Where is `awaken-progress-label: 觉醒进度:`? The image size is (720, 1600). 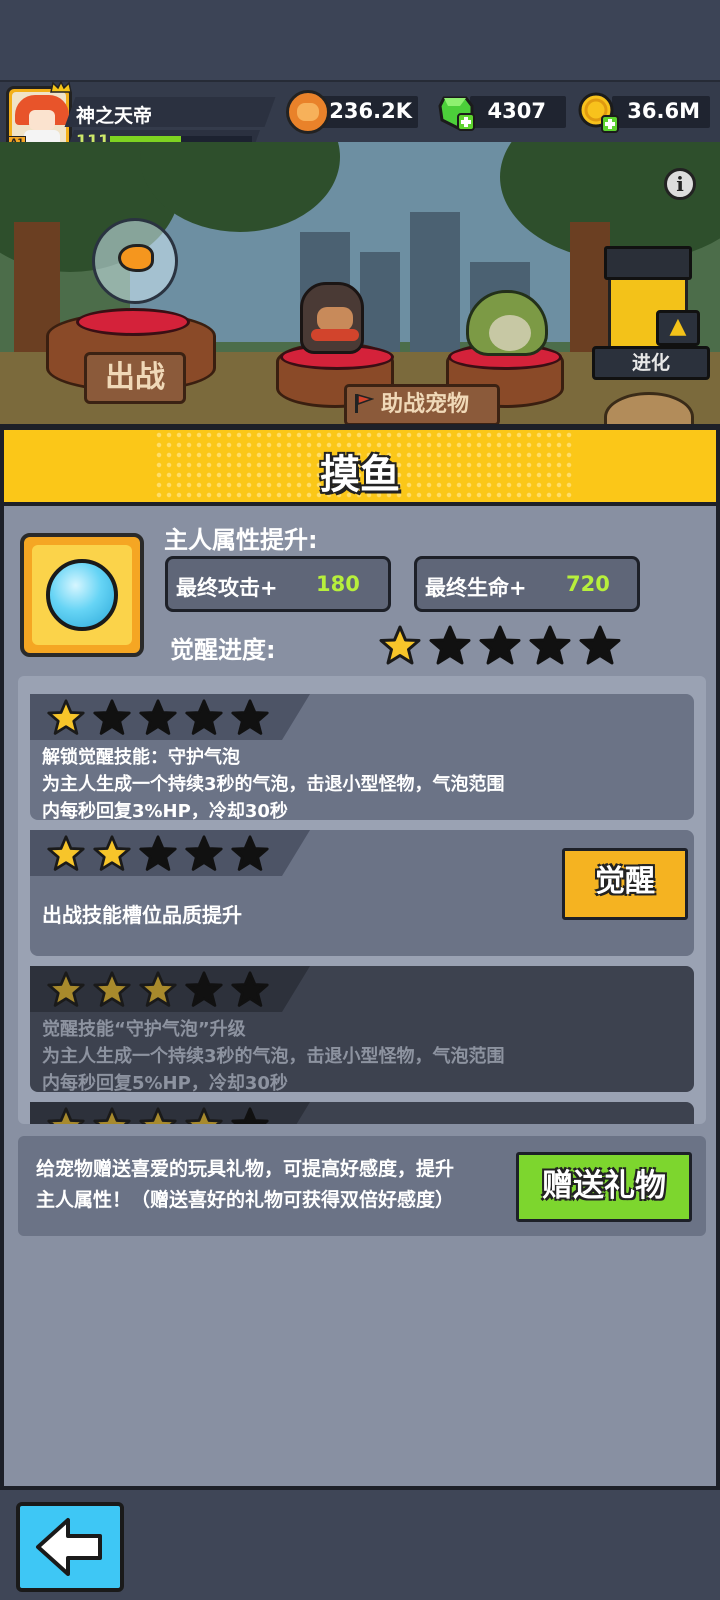
awaken-progress-label: 觉醒进度: is located at coordinates (223, 650).